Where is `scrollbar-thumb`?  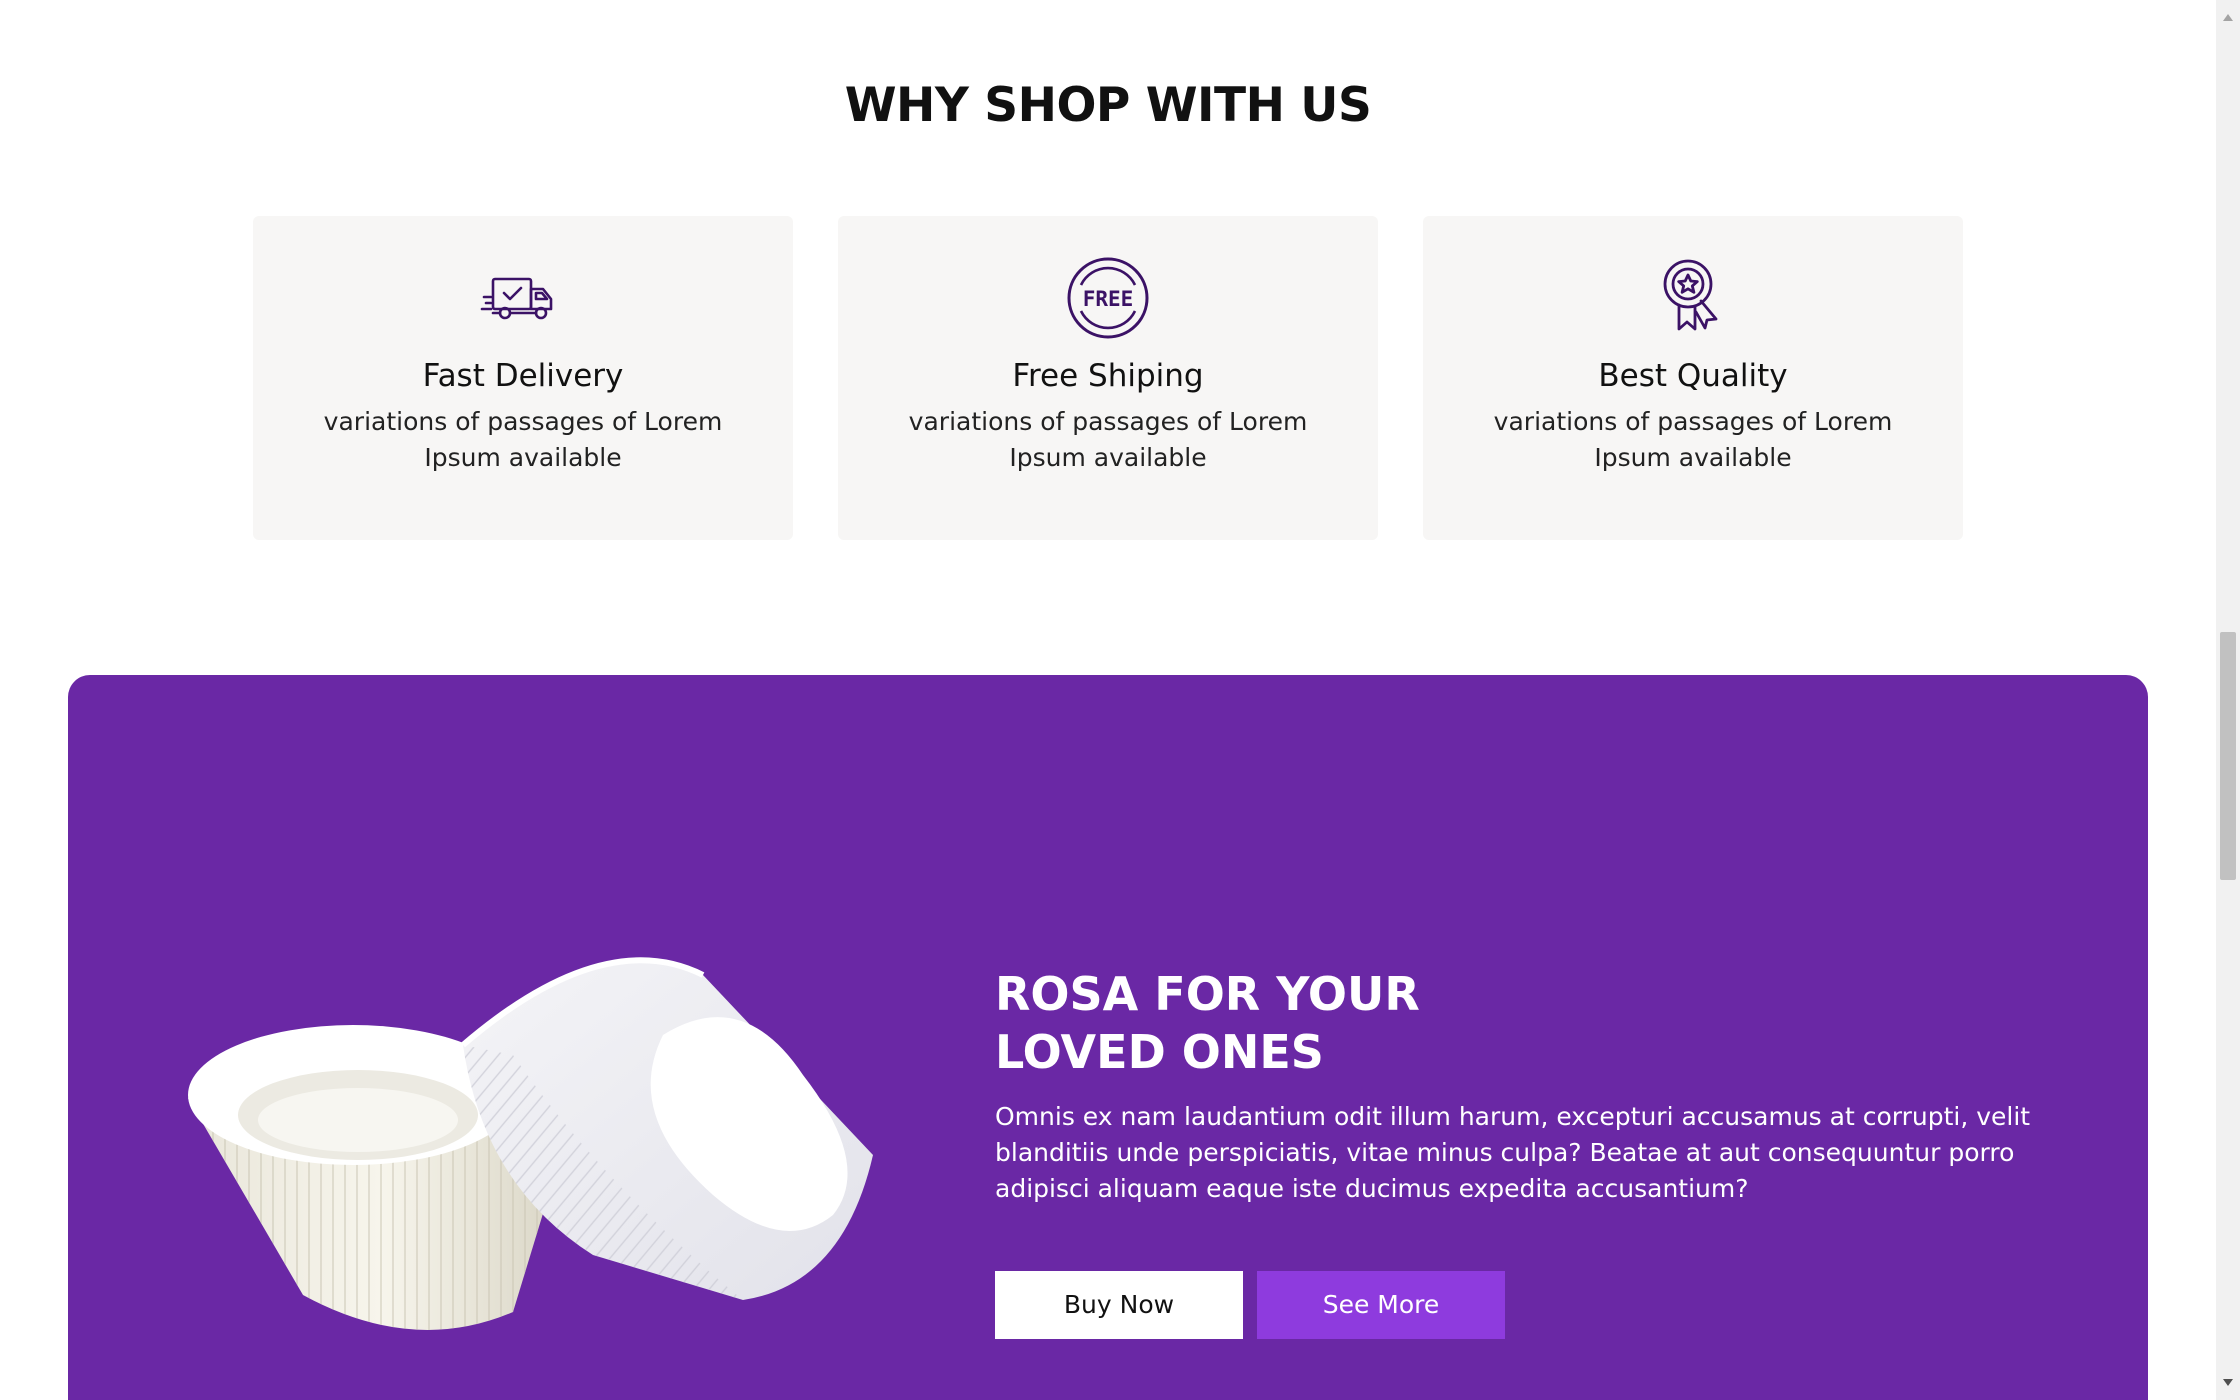
scrollbar-thumb is located at coordinates (2228, 756).